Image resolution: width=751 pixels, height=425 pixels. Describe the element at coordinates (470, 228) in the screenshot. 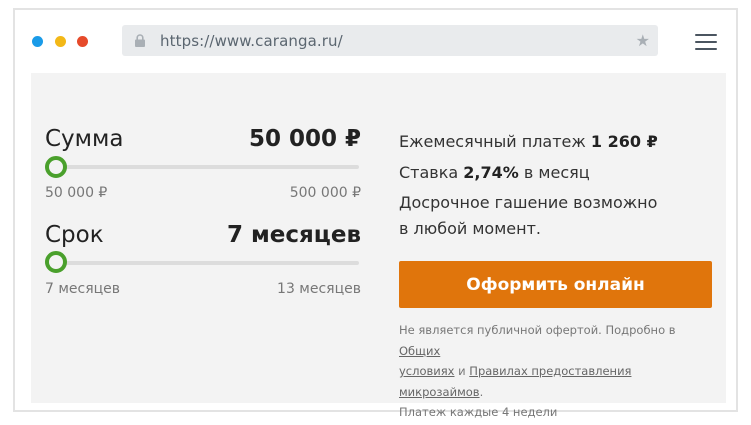

I see `early-repayment-line2: в любой момент.` at that location.